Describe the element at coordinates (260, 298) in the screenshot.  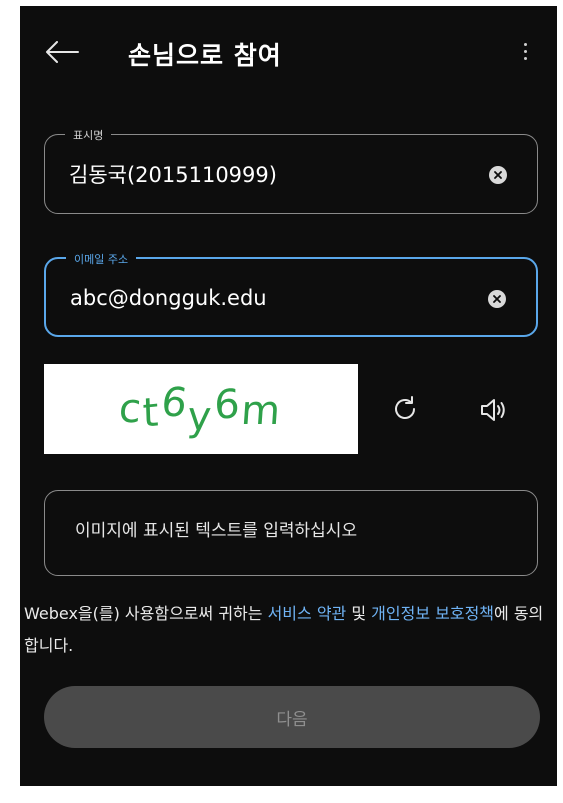
I see `email-input` at that location.